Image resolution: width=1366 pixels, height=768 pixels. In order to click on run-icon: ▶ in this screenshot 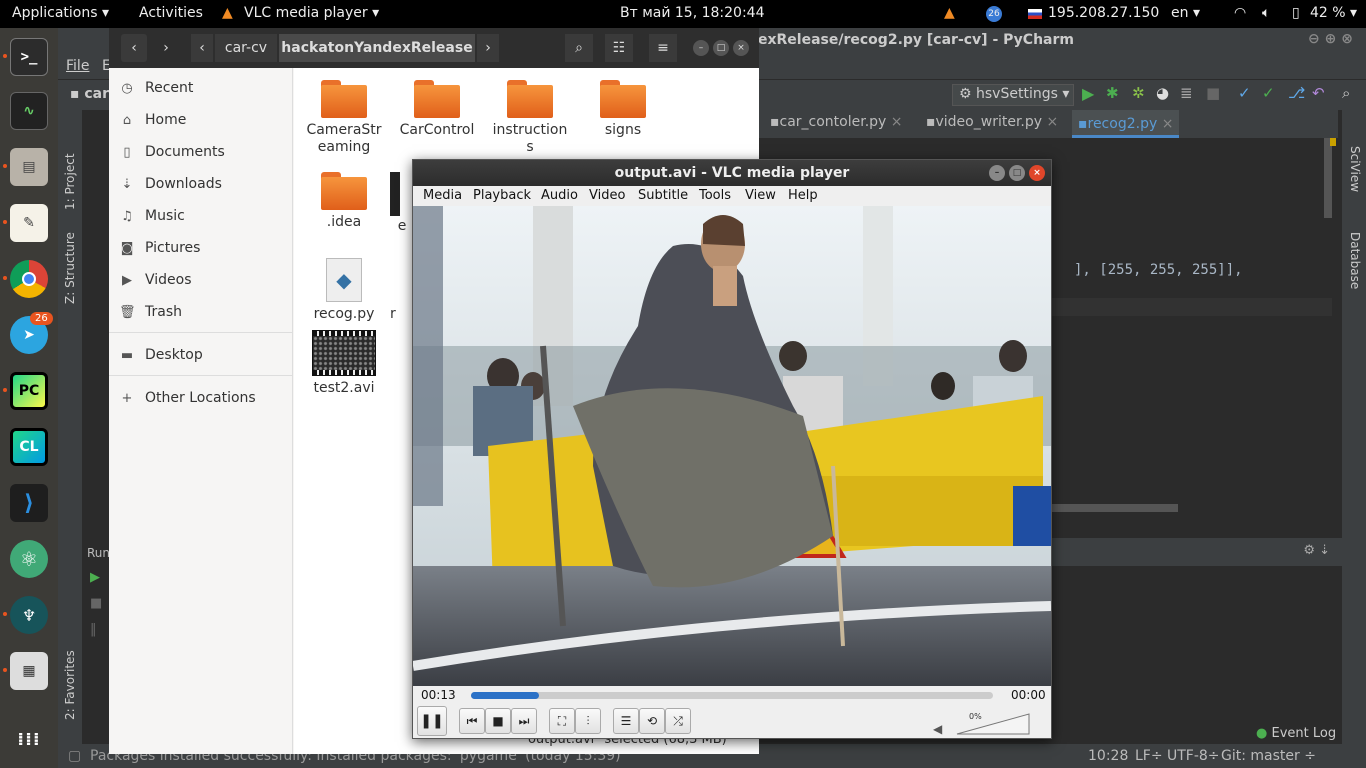, I will do `click(1088, 93)`.